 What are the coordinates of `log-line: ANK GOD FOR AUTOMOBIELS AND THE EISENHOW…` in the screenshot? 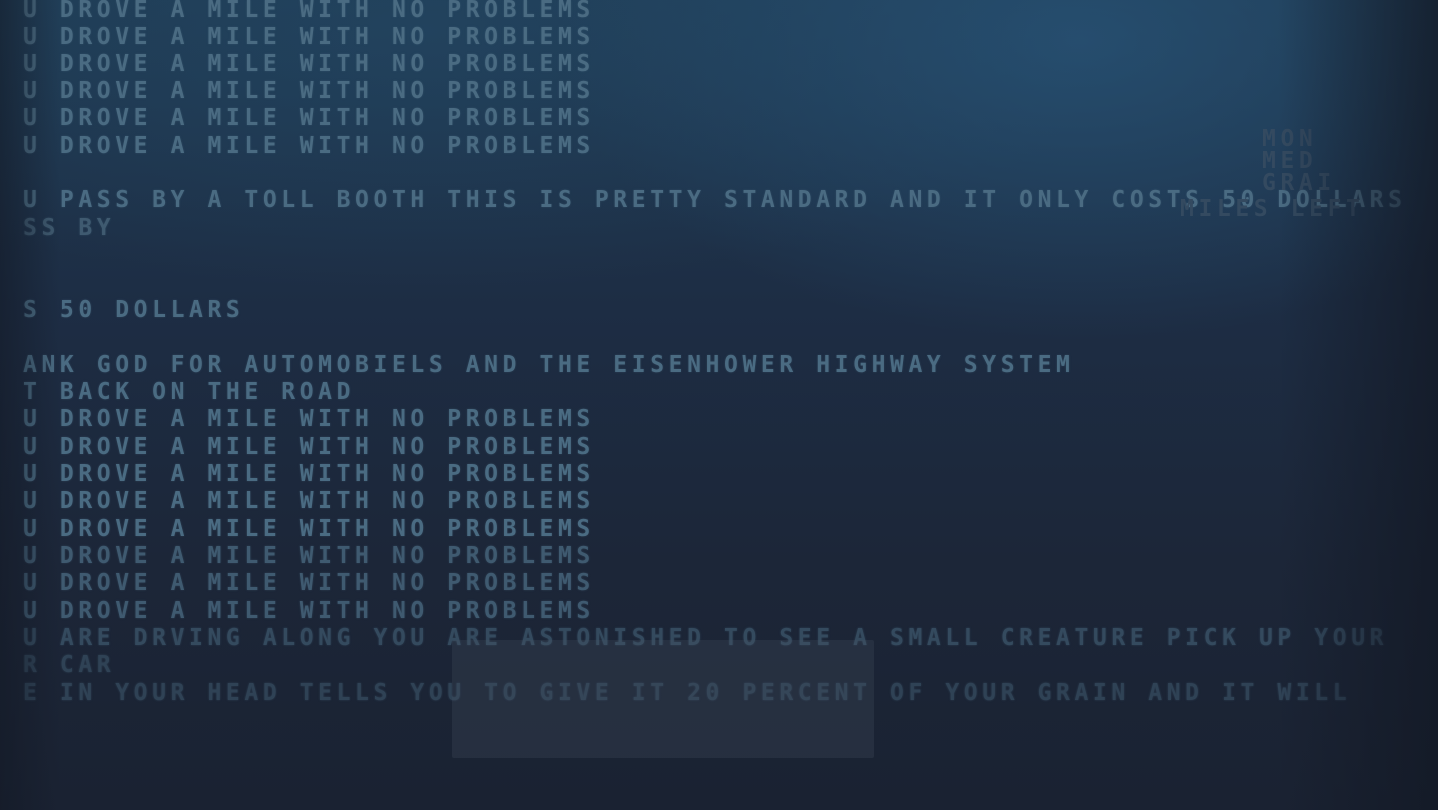 It's located at (549, 365).